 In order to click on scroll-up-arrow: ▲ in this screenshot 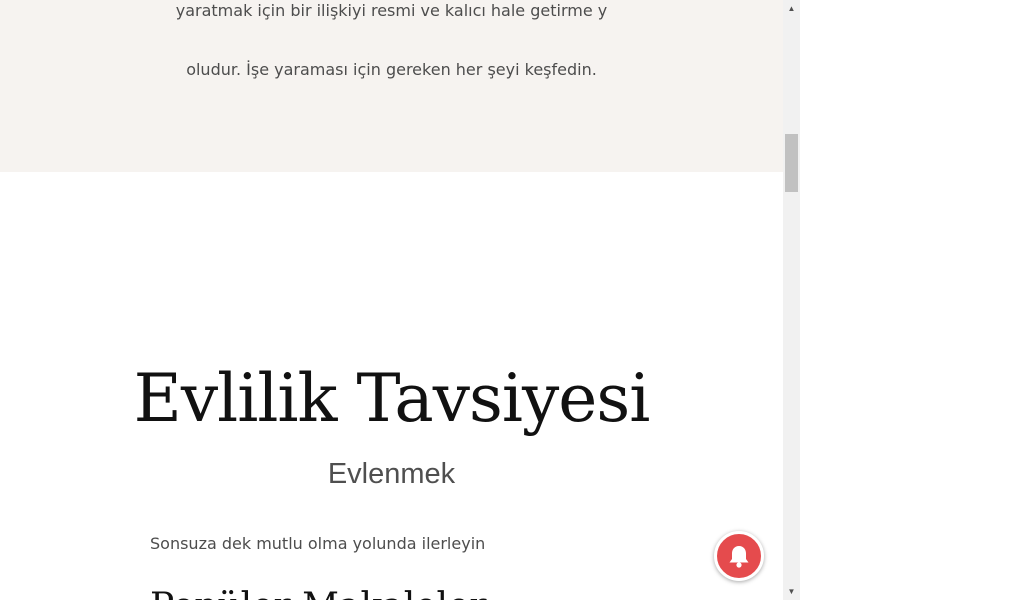, I will do `click(791, 8)`.